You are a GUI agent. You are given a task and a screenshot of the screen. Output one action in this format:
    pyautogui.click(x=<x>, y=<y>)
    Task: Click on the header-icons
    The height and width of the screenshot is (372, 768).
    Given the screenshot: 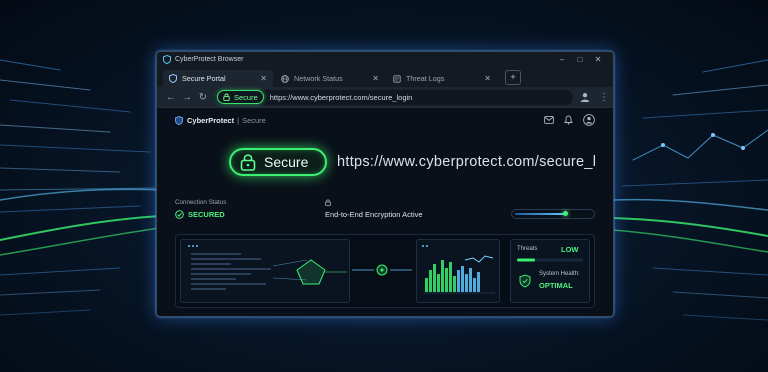 What is the action you would take?
    pyautogui.click(x=569, y=120)
    